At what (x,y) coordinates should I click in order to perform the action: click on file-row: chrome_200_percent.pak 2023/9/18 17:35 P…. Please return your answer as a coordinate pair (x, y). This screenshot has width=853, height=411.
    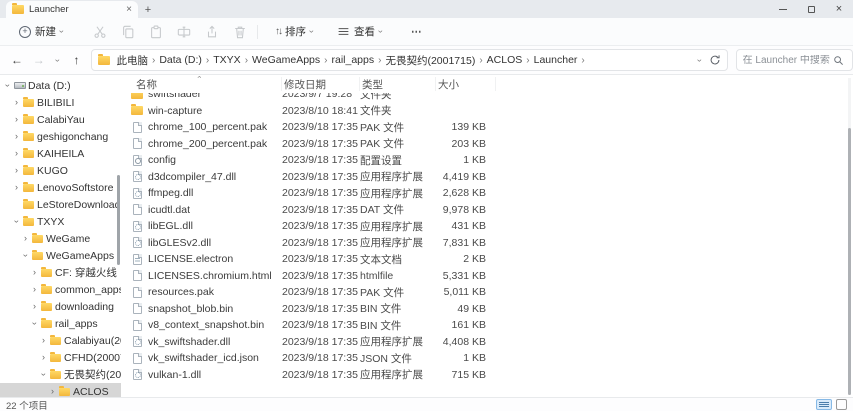
    Looking at the image, I should click on (323, 144).